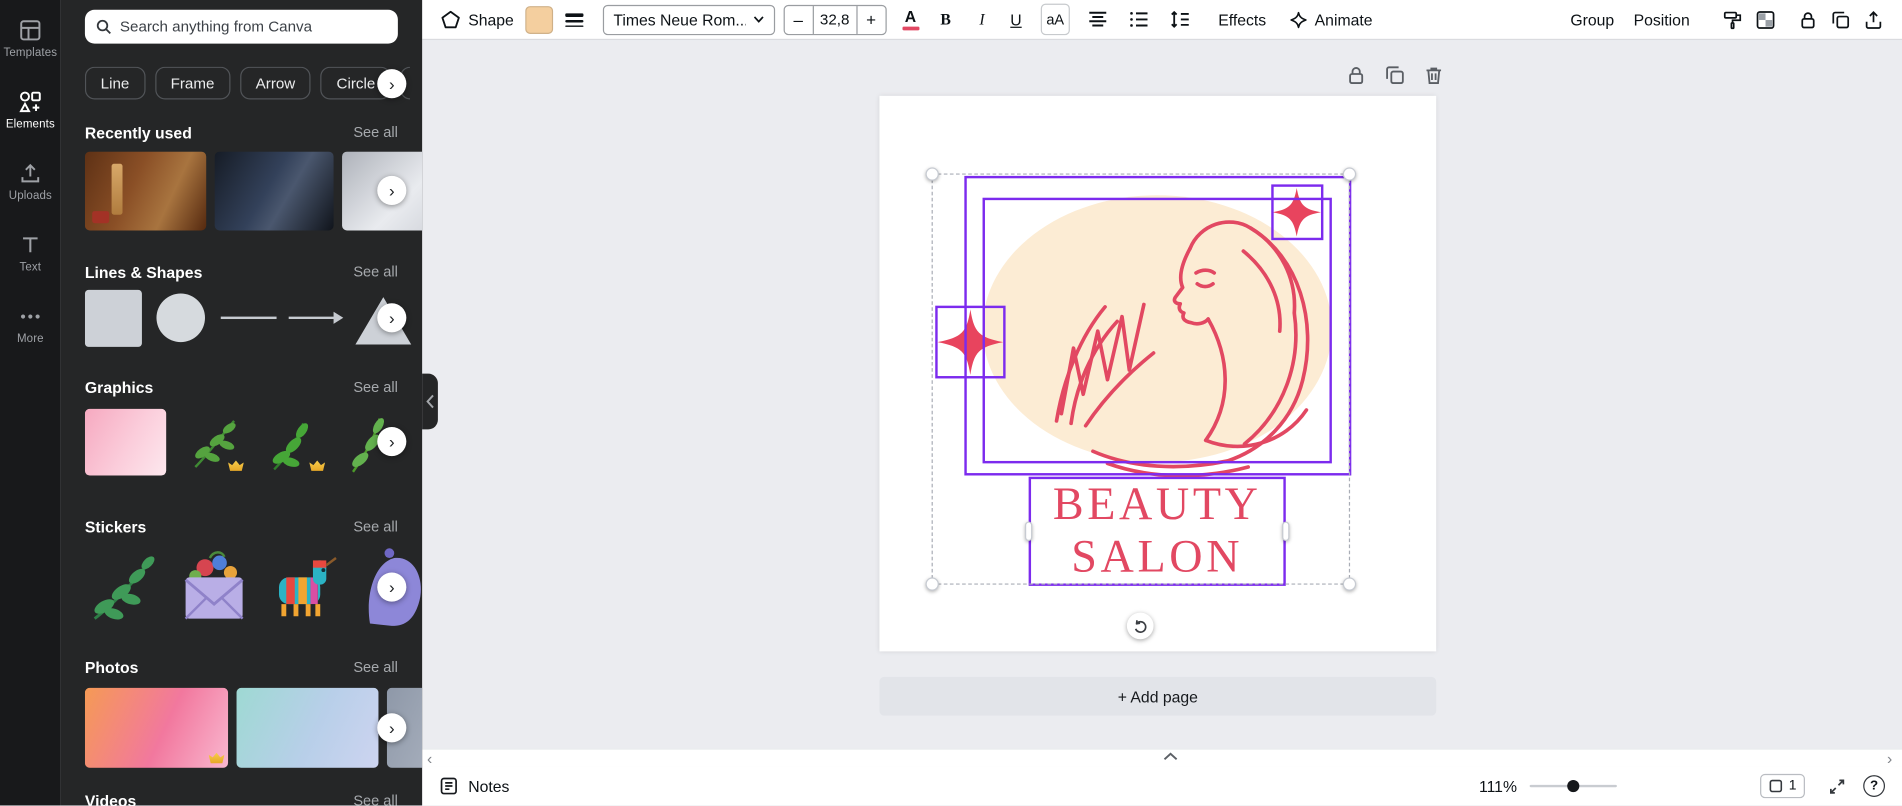 The image size is (1902, 806). Describe the element at coordinates (392, 728) in the screenshot. I see `photos-next-button: ›` at that location.